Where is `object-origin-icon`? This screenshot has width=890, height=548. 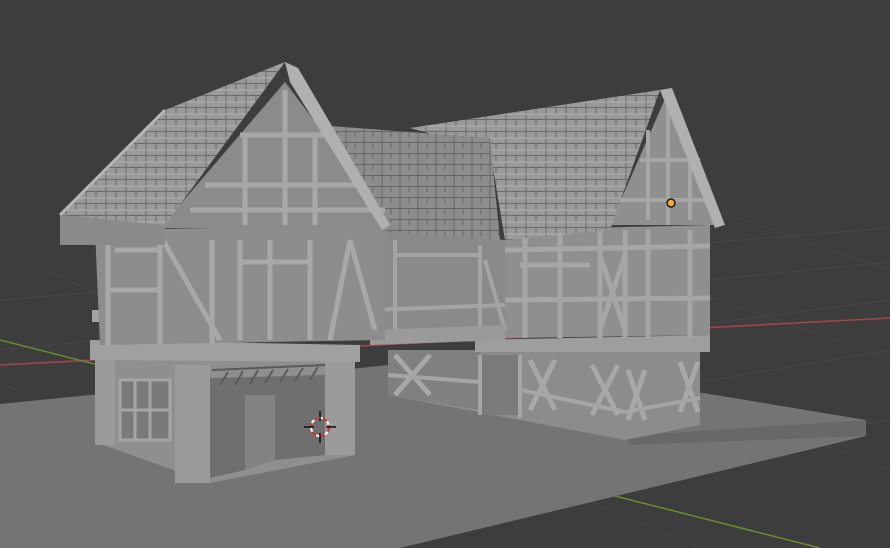 object-origin-icon is located at coordinates (671, 203).